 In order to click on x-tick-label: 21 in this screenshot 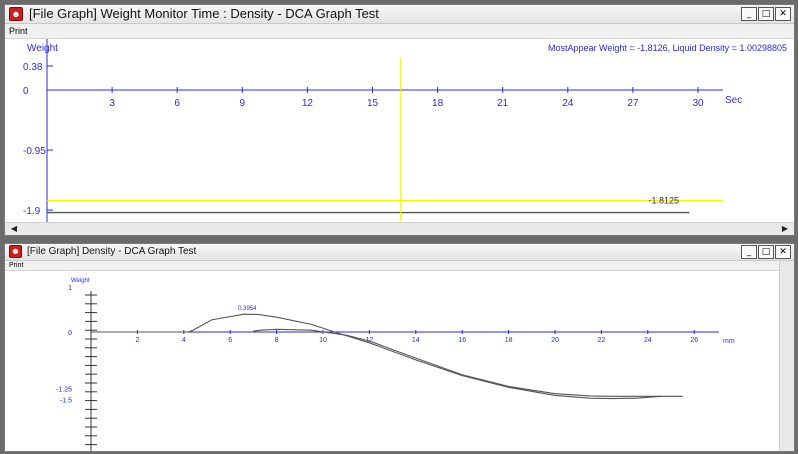, I will do `click(503, 103)`.